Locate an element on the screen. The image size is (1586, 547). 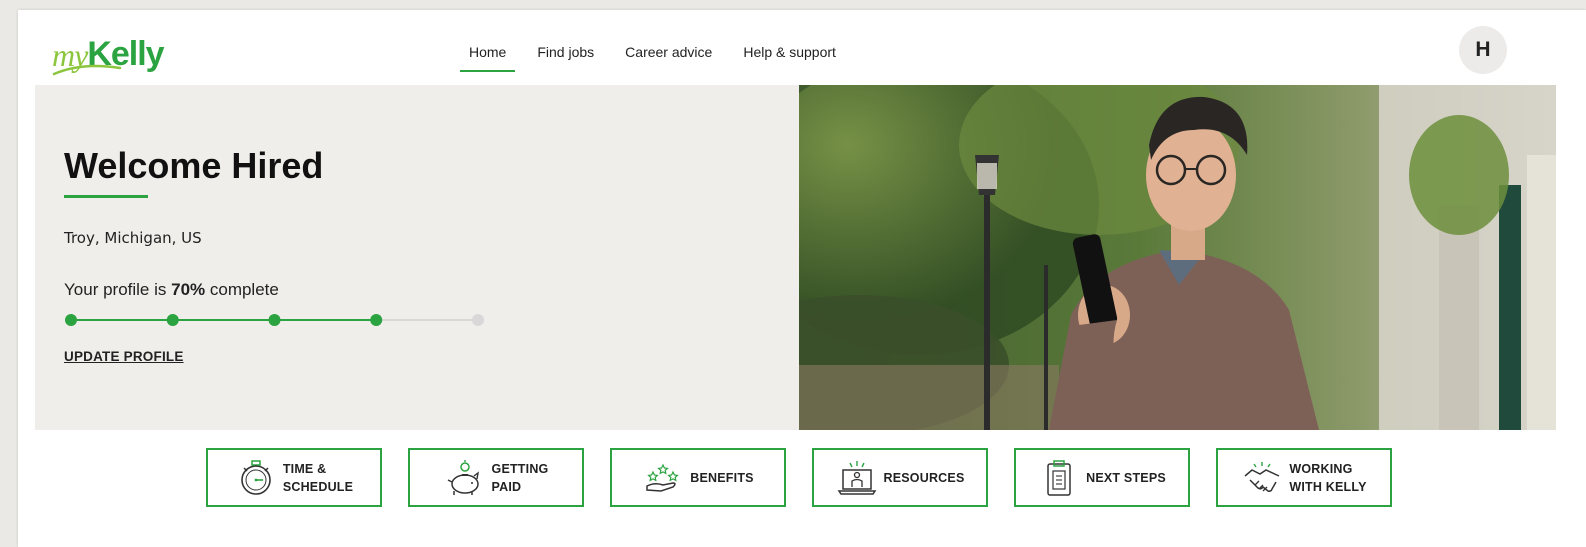
update-profile-link: UPDATE PROFILE is located at coordinates (124, 356).